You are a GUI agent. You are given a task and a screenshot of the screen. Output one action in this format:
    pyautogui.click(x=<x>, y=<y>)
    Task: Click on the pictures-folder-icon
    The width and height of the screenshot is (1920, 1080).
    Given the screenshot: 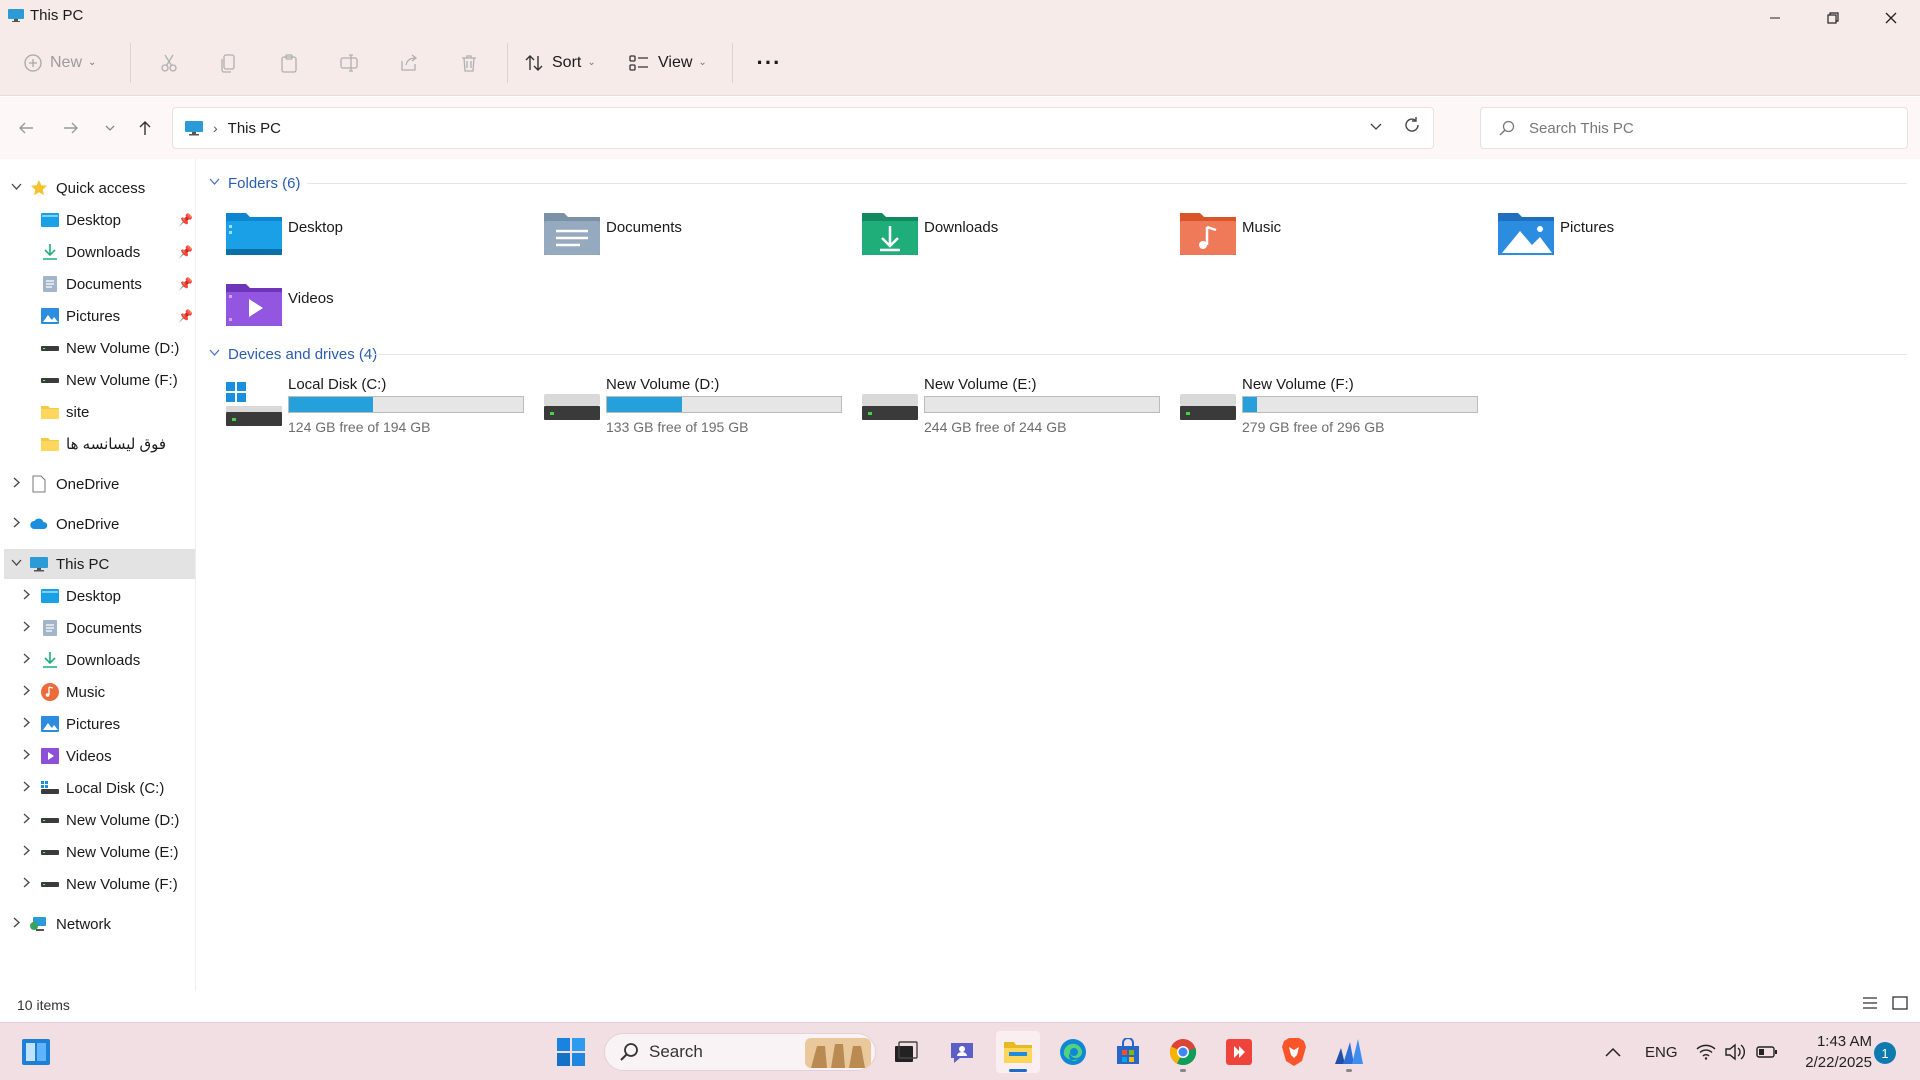 What is the action you would take?
    pyautogui.click(x=1526, y=234)
    